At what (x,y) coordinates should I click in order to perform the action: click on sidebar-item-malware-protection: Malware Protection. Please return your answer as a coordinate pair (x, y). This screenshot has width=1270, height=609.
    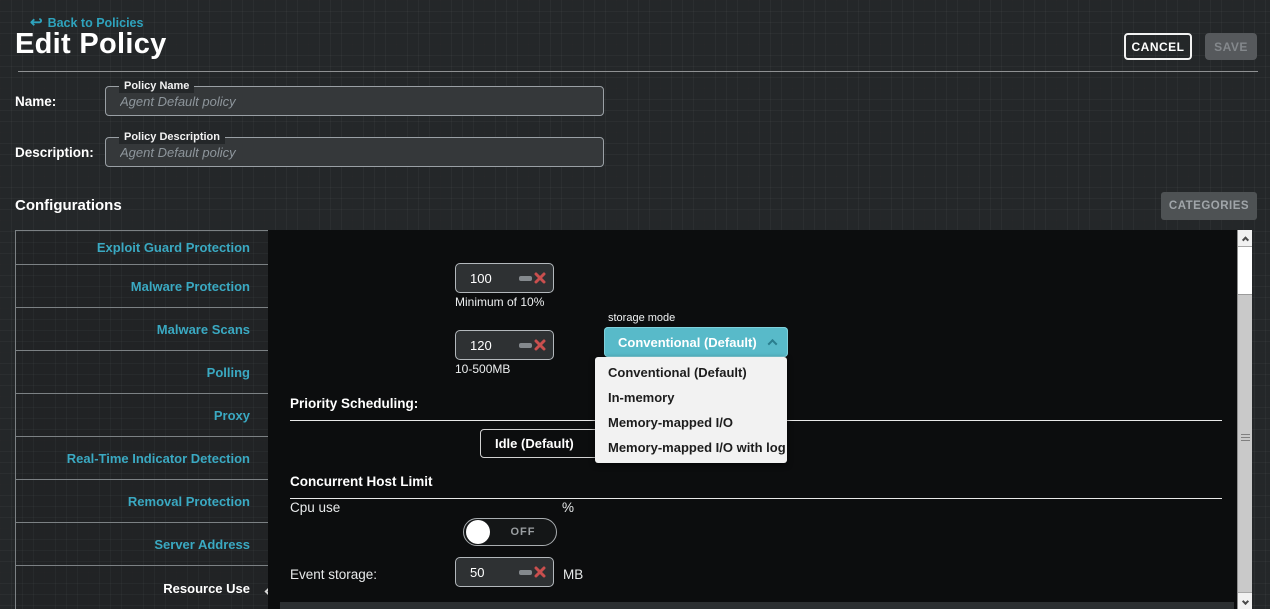
    Looking at the image, I should click on (142, 286).